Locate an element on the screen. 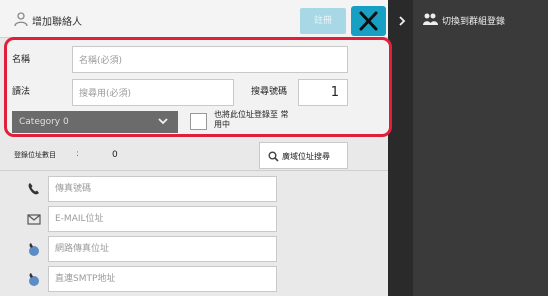 The width and height of the screenshot is (548, 296). reading-label: 讀法 is located at coordinates (21, 92).